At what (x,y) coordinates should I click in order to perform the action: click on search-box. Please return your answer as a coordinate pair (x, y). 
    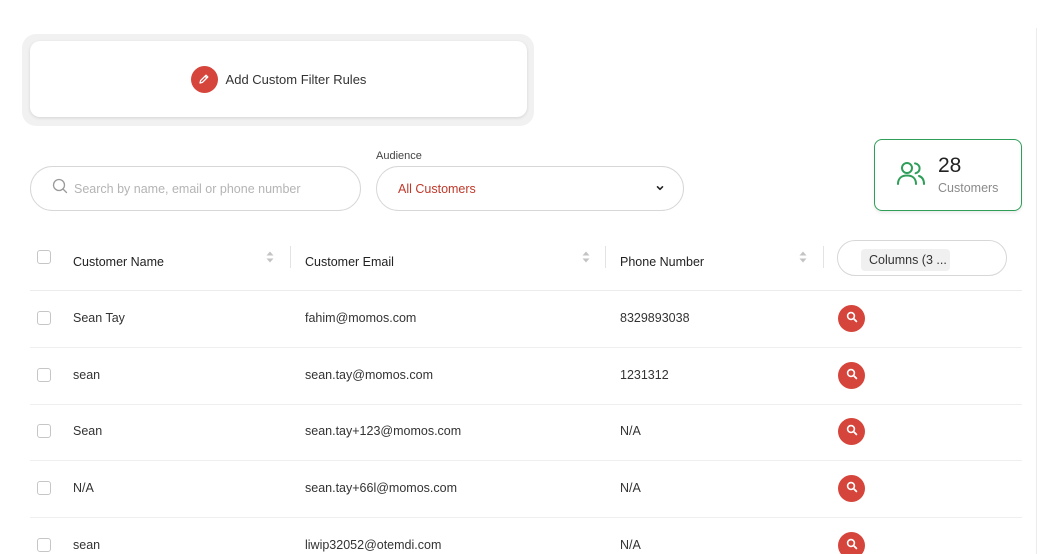
    Looking at the image, I should click on (195, 188).